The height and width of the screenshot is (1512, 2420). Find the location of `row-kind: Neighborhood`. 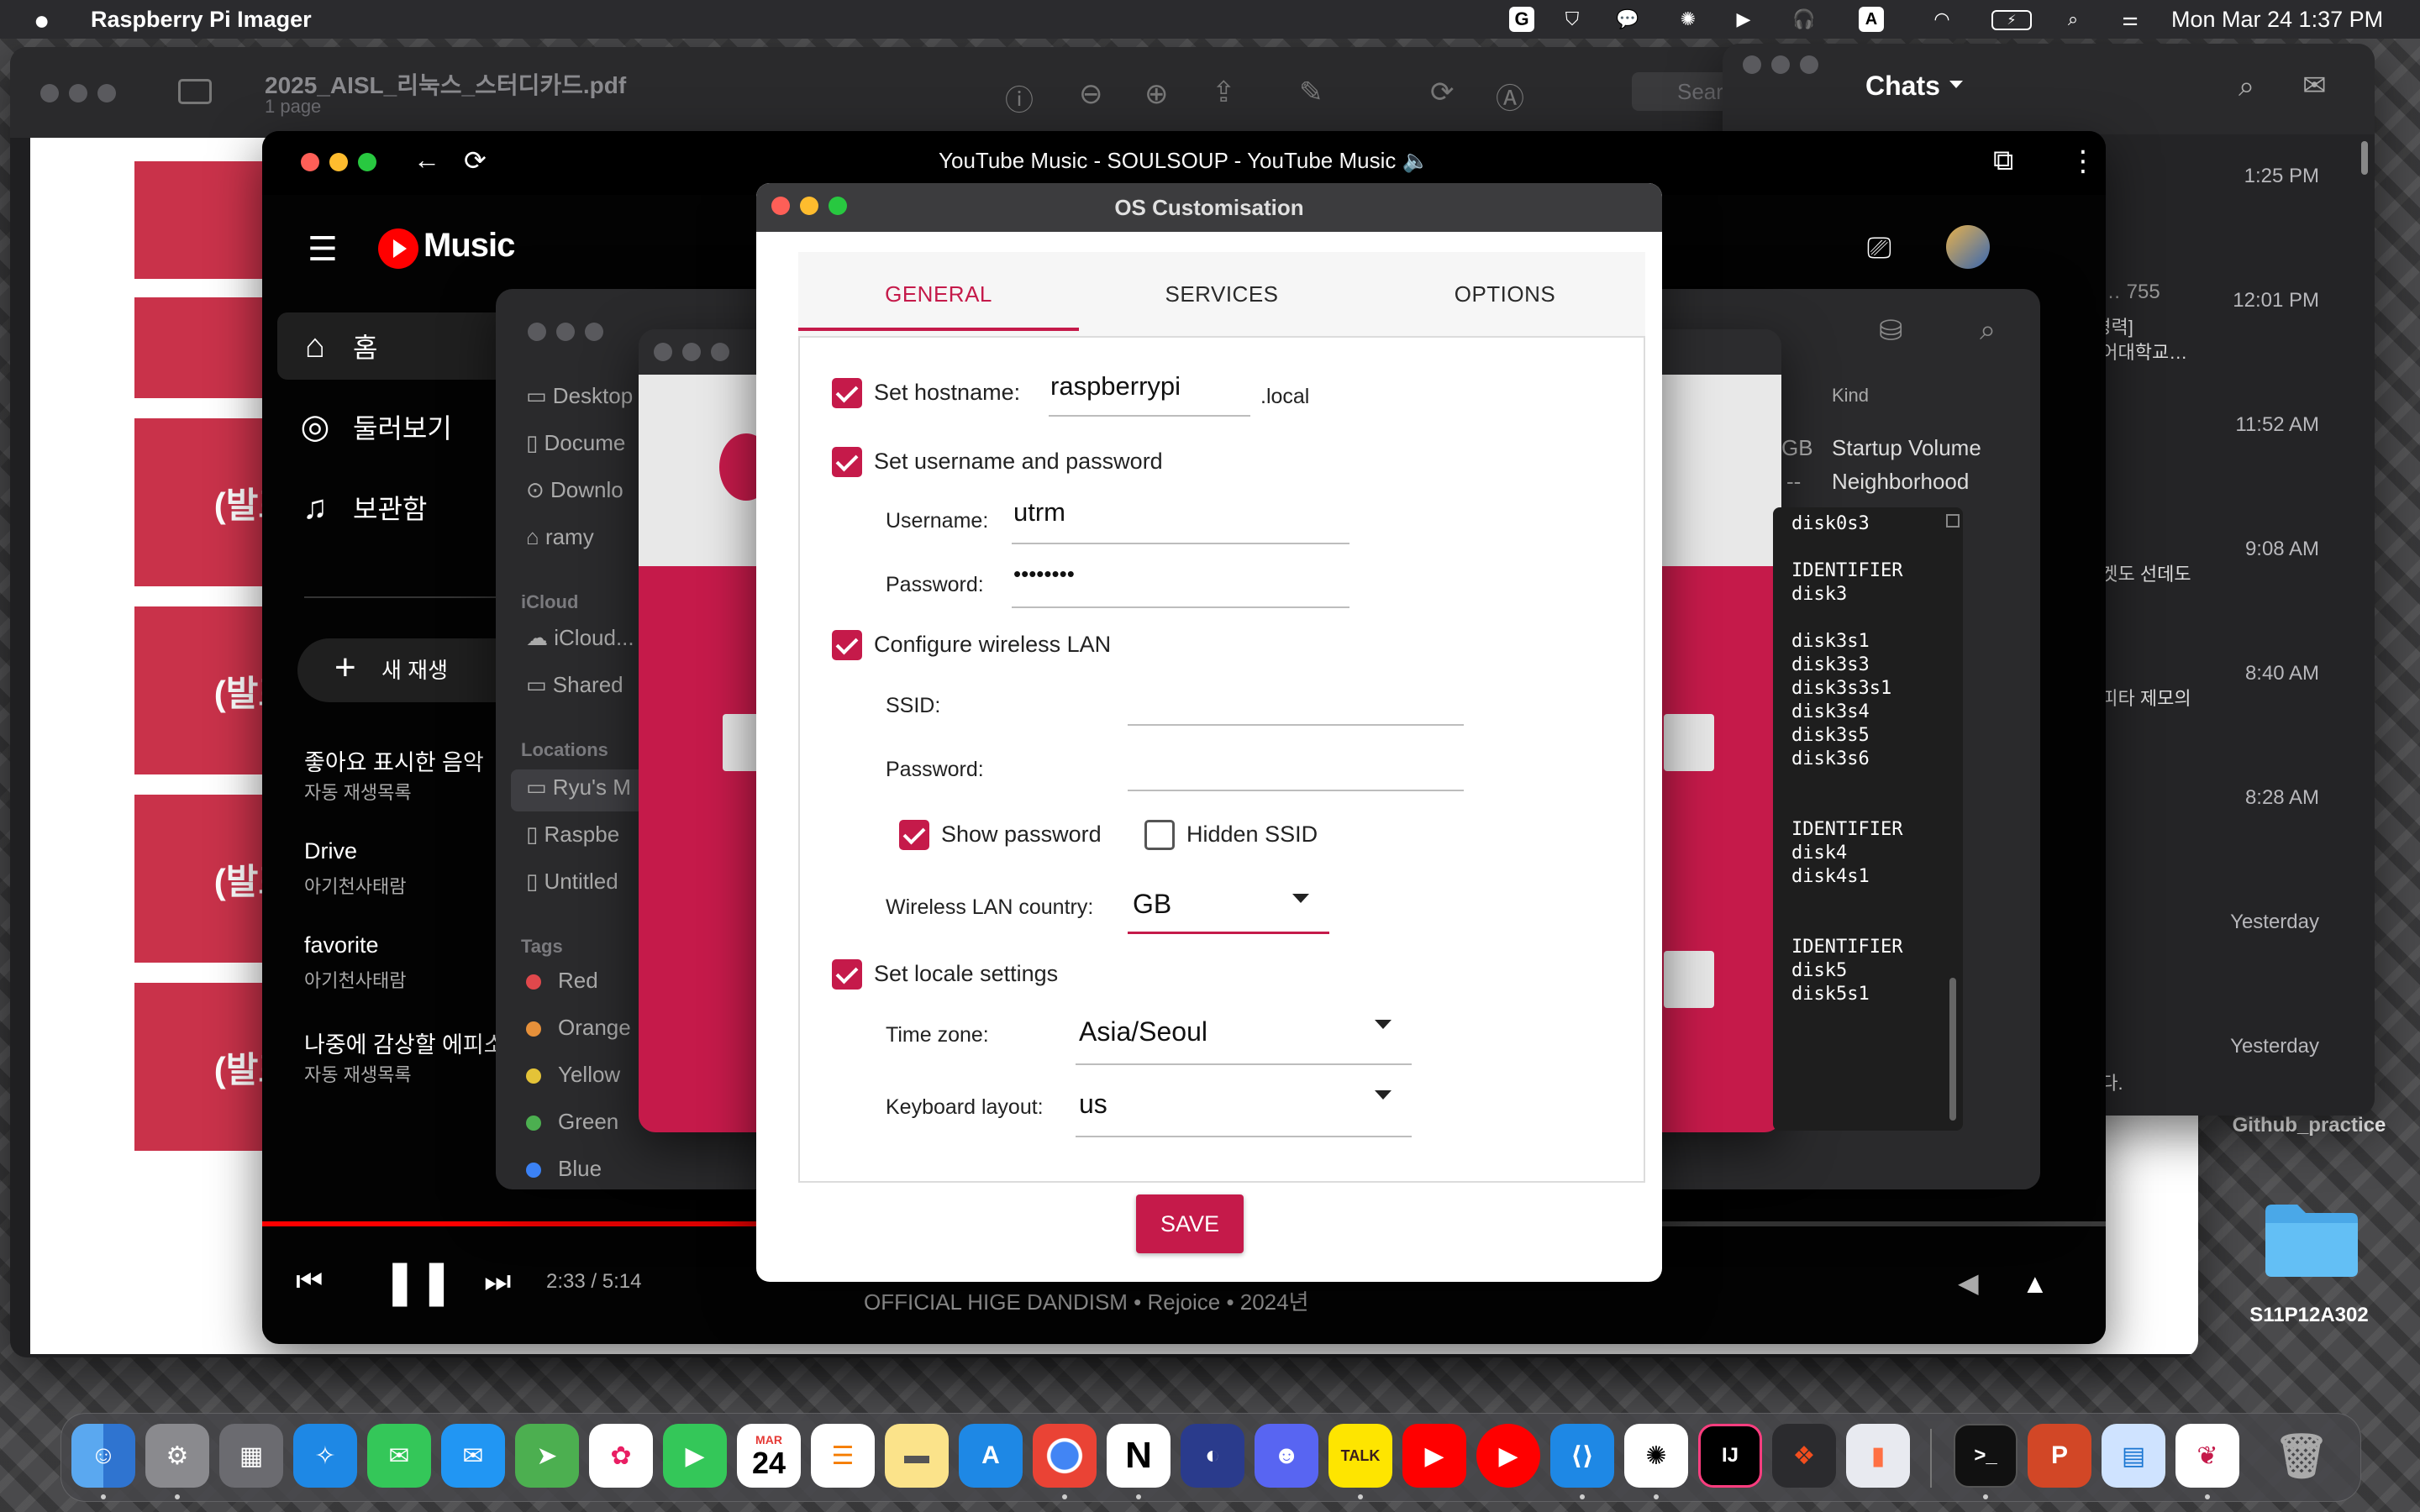

row-kind: Neighborhood is located at coordinates (1901, 482).